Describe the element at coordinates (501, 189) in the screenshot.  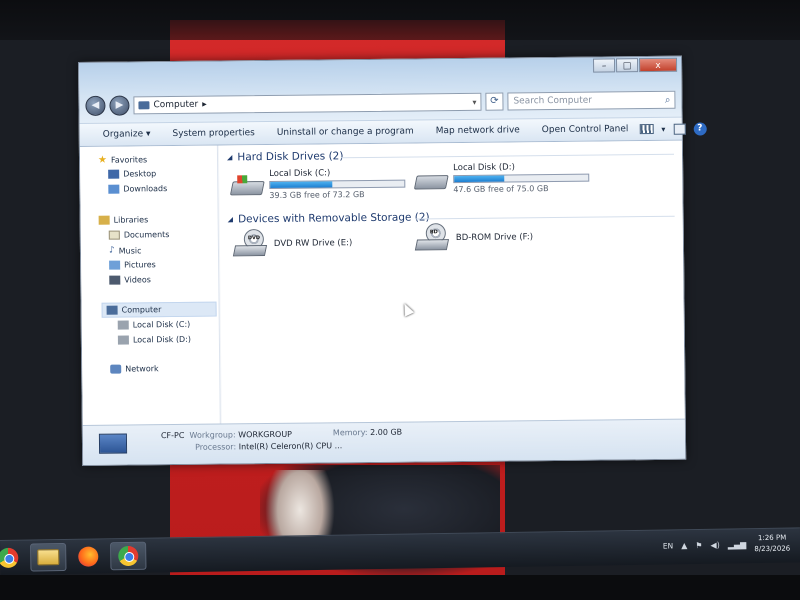
I see `drive-free-space: 47.6 GB free of 75.0 GB` at that location.